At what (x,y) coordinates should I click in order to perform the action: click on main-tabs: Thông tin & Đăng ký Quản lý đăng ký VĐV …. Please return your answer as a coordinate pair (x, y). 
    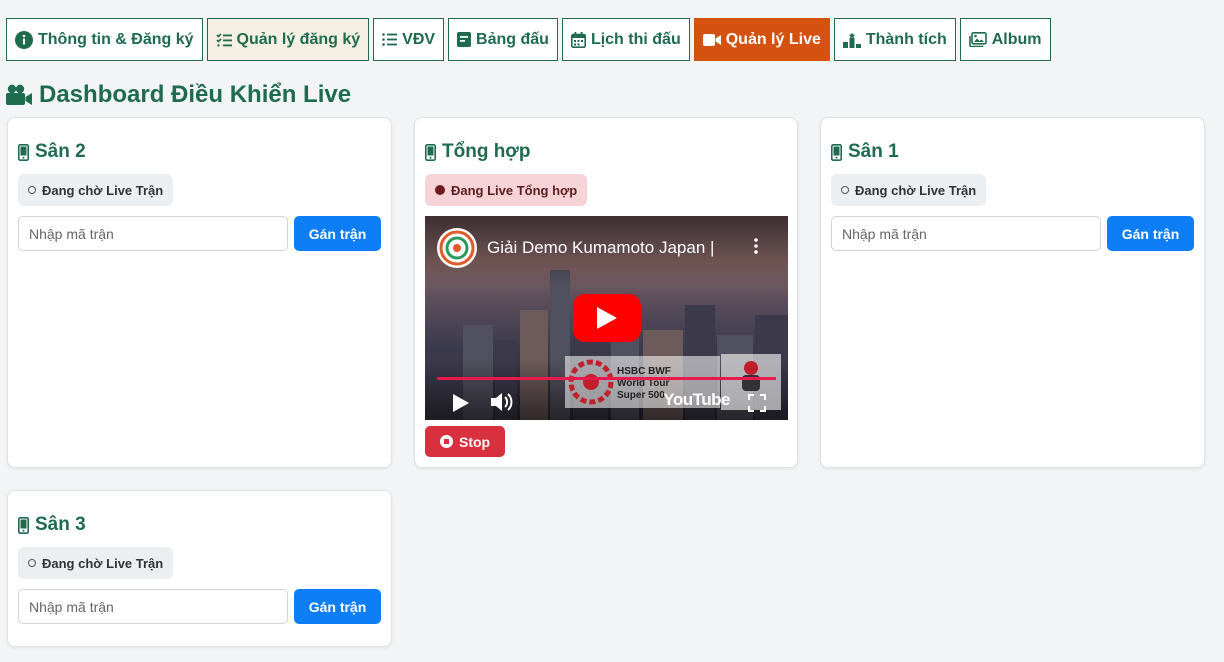
    Looking at the image, I should click on (528, 39).